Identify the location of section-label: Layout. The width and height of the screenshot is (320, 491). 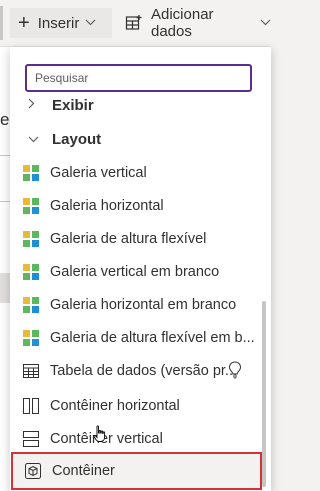
(77, 139).